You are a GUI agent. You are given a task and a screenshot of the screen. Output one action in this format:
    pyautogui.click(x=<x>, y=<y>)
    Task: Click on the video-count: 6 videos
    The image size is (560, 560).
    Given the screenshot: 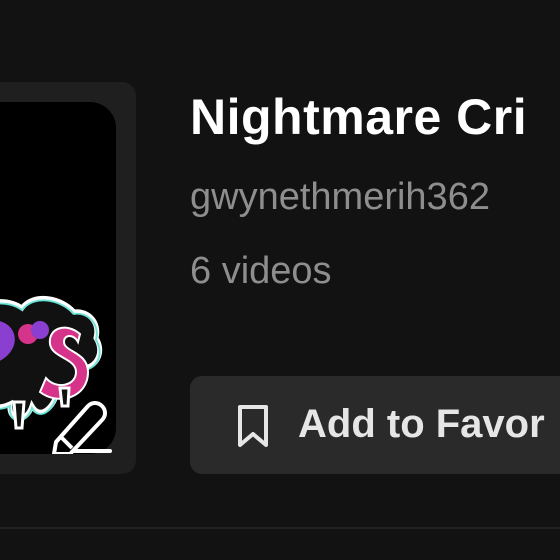 What is the action you would take?
    pyautogui.click(x=261, y=271)
    